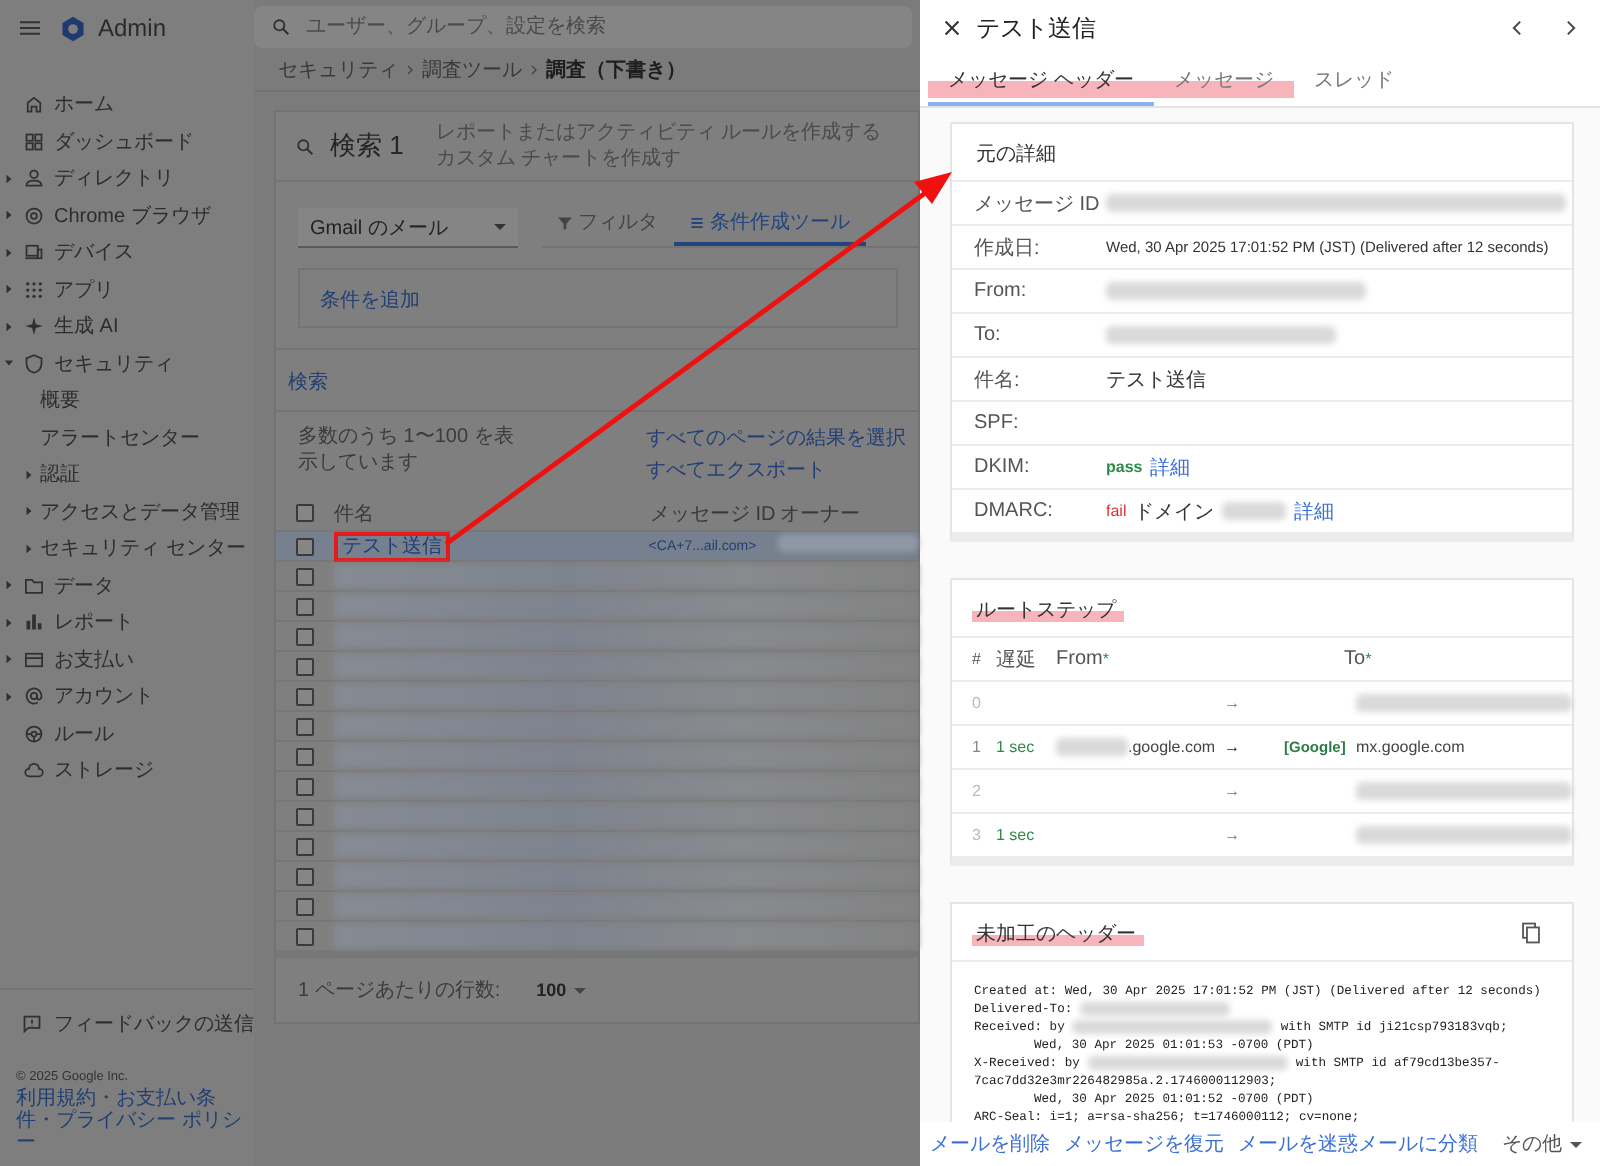 The width and height of the screenshot is (1600, 1166). Describe the element at coordinates (129, 1121) in the screenshot. I see `legal-links: 利用規約・お支払い条件・プライバシー ポリシー` at that location.